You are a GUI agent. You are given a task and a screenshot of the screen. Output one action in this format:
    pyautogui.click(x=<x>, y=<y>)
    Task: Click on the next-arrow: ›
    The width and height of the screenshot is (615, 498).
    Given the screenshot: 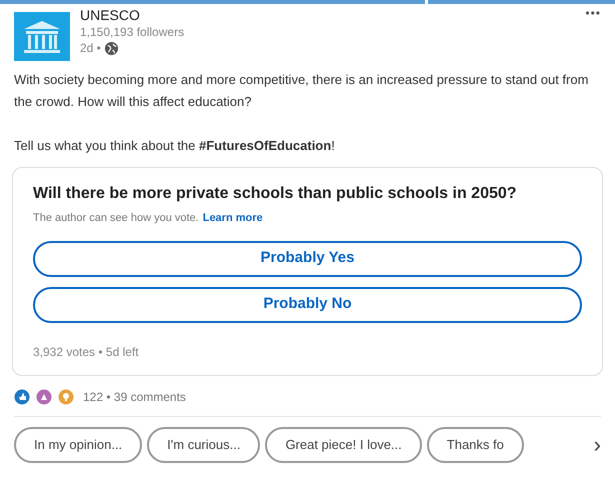 What is the action you would take?
    pyautogui.click(x=597, y=444)
    